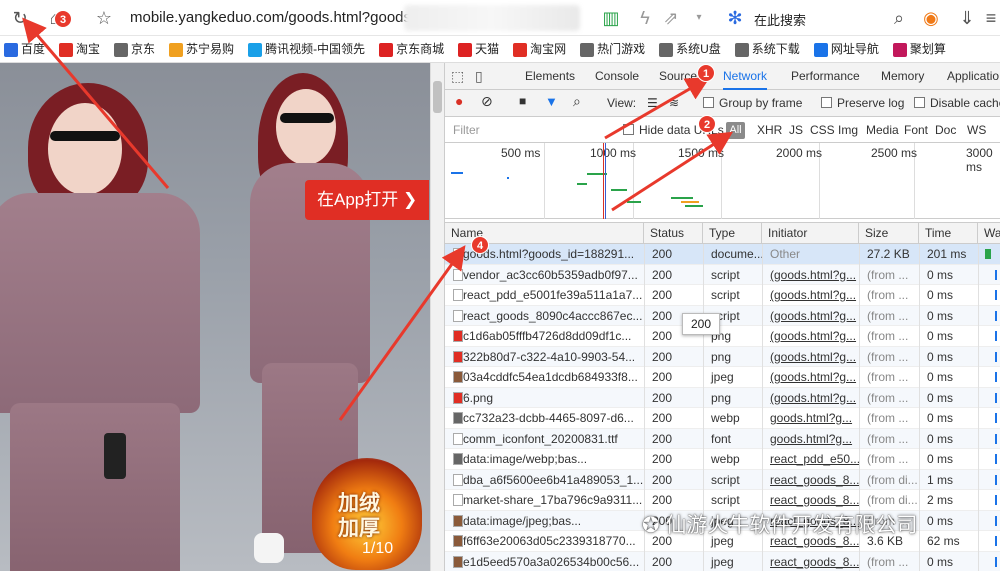  What do you see at coordinates (916, 130) in the screenshot?
I see `filter-type-font: Font` at bounding box center [916, 130].